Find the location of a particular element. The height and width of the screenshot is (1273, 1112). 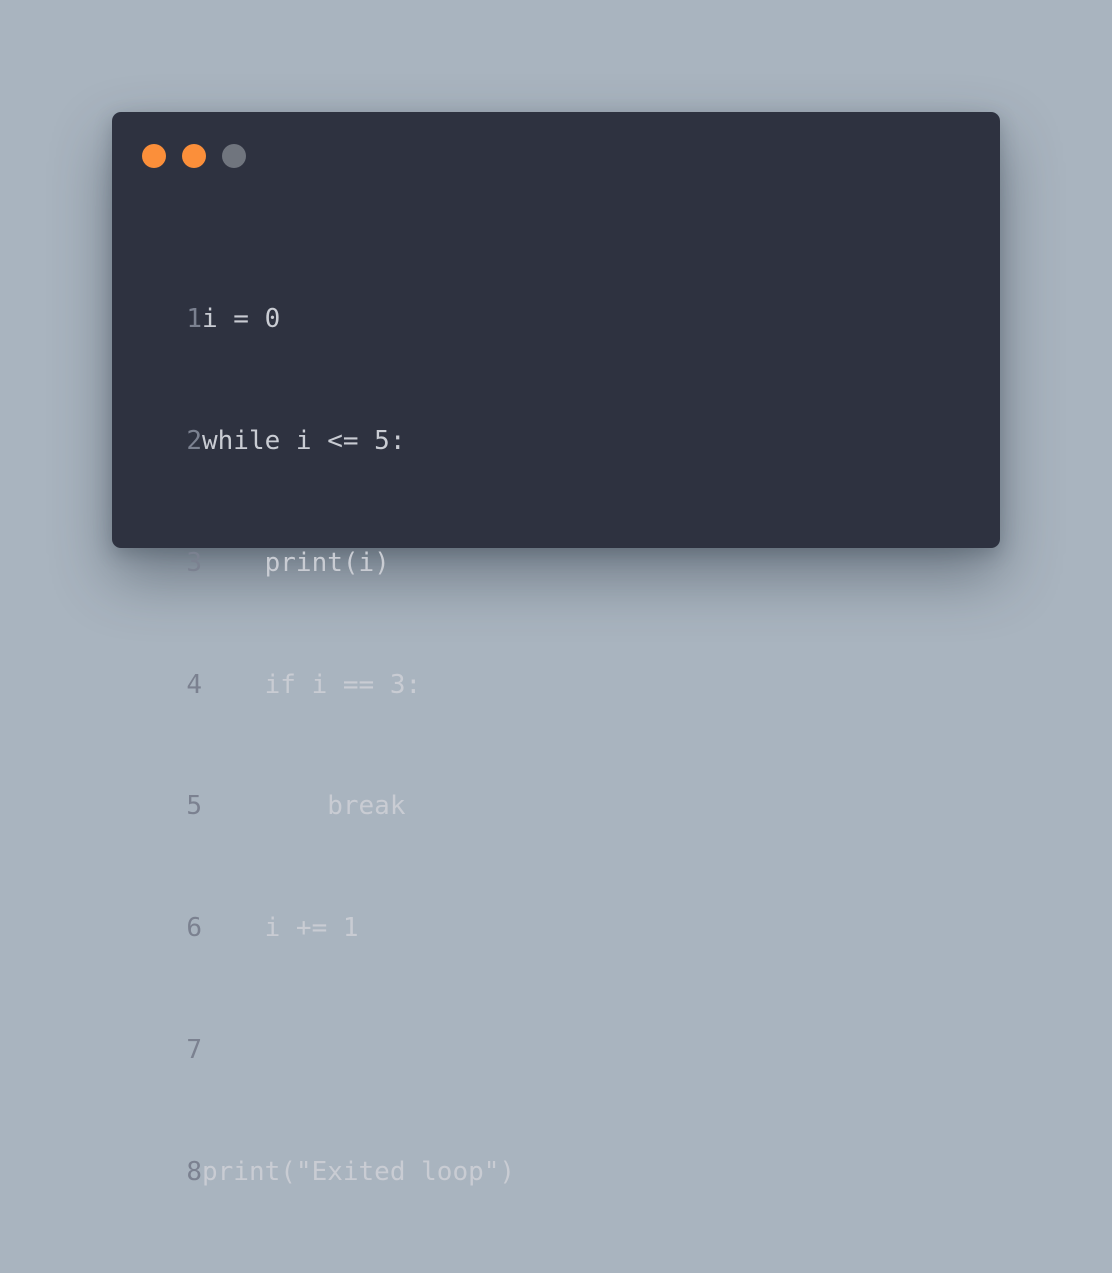

line-number: 3 is located at coordinates (194, 562).